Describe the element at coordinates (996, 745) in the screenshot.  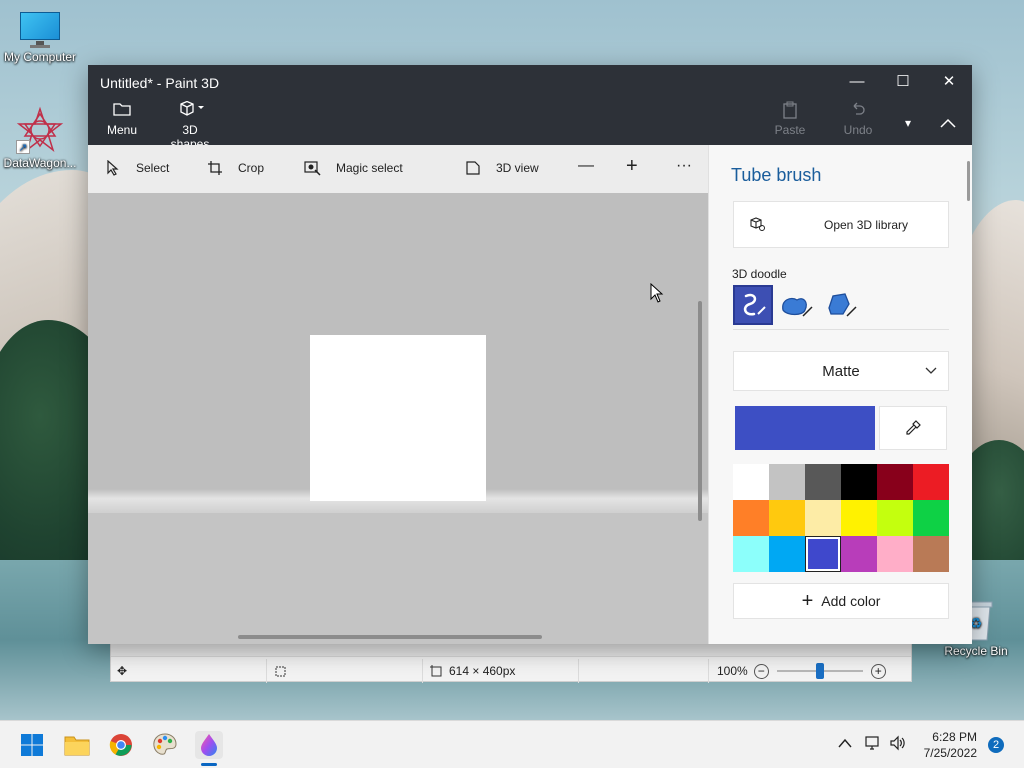
I see `notification-badge: 2` at that location.